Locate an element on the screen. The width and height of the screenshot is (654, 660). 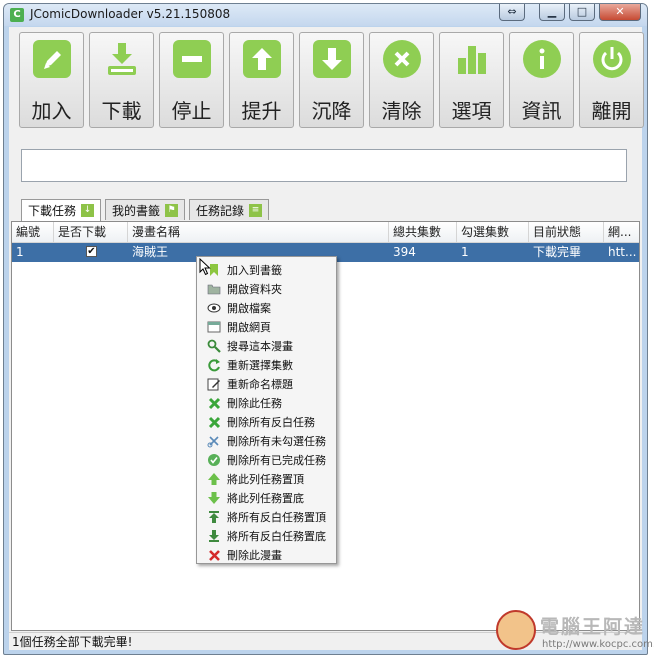
download-button: 下載 is located at coordinates (121, 80).